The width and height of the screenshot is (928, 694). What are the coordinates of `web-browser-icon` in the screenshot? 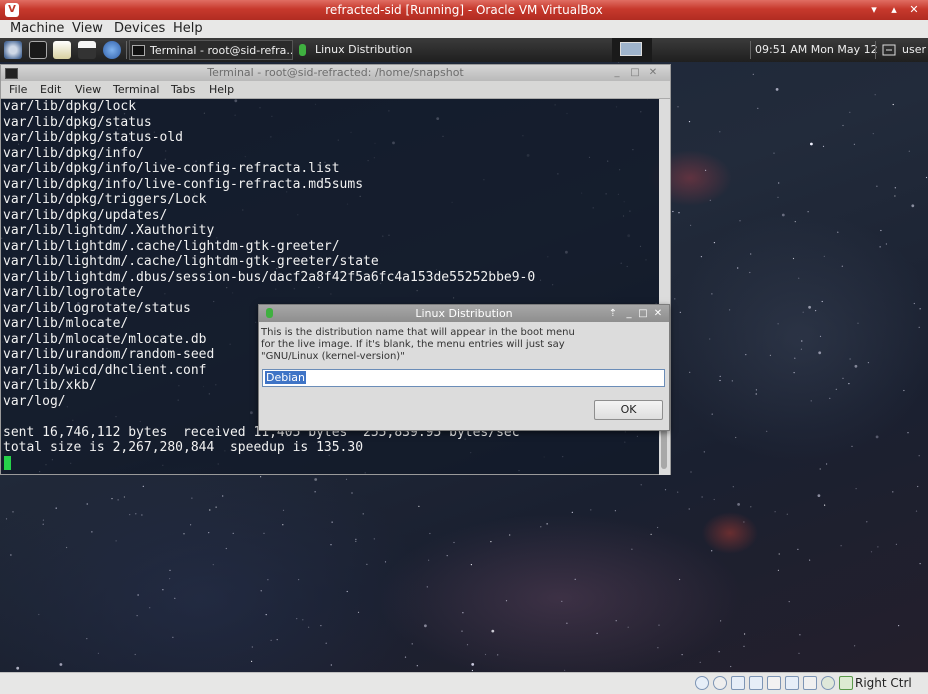 It's located at (112, 50).